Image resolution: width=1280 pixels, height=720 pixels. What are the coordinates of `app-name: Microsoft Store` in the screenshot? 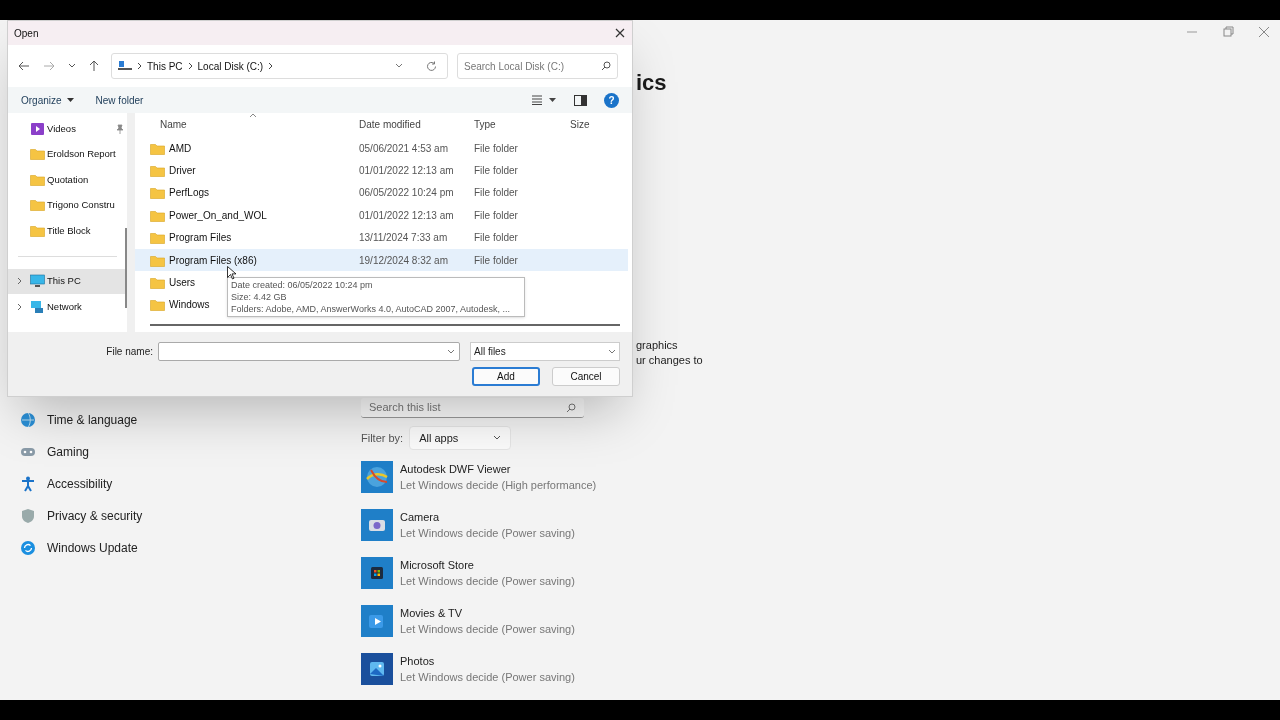 It's located at (437, 565).